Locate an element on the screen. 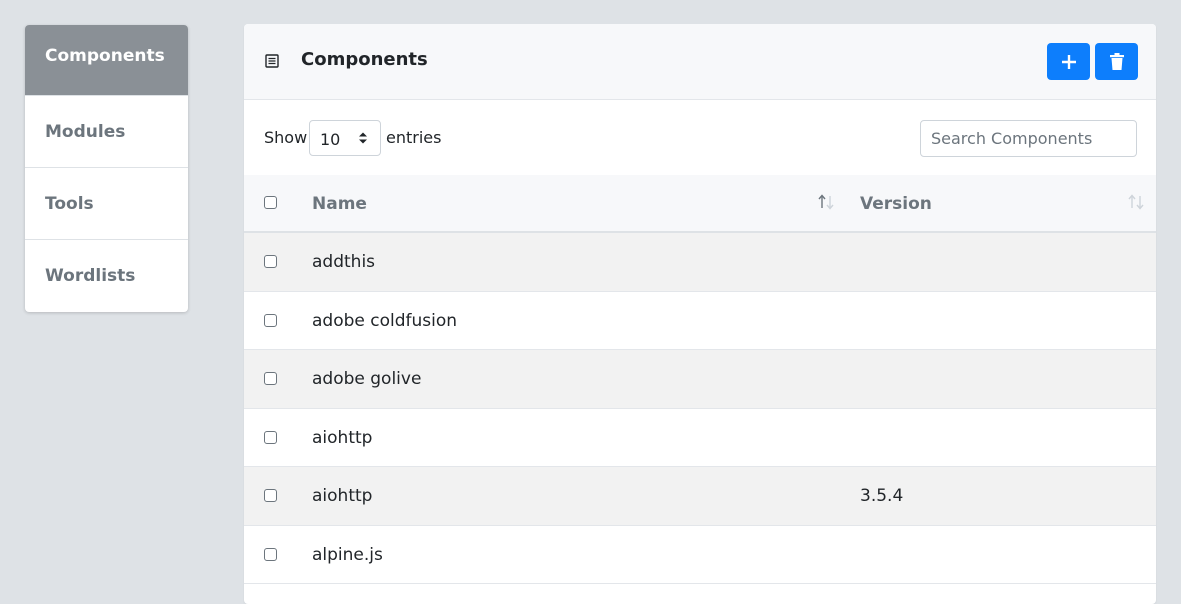  cell-name: adobe golive is located at coordinates (367, 379).